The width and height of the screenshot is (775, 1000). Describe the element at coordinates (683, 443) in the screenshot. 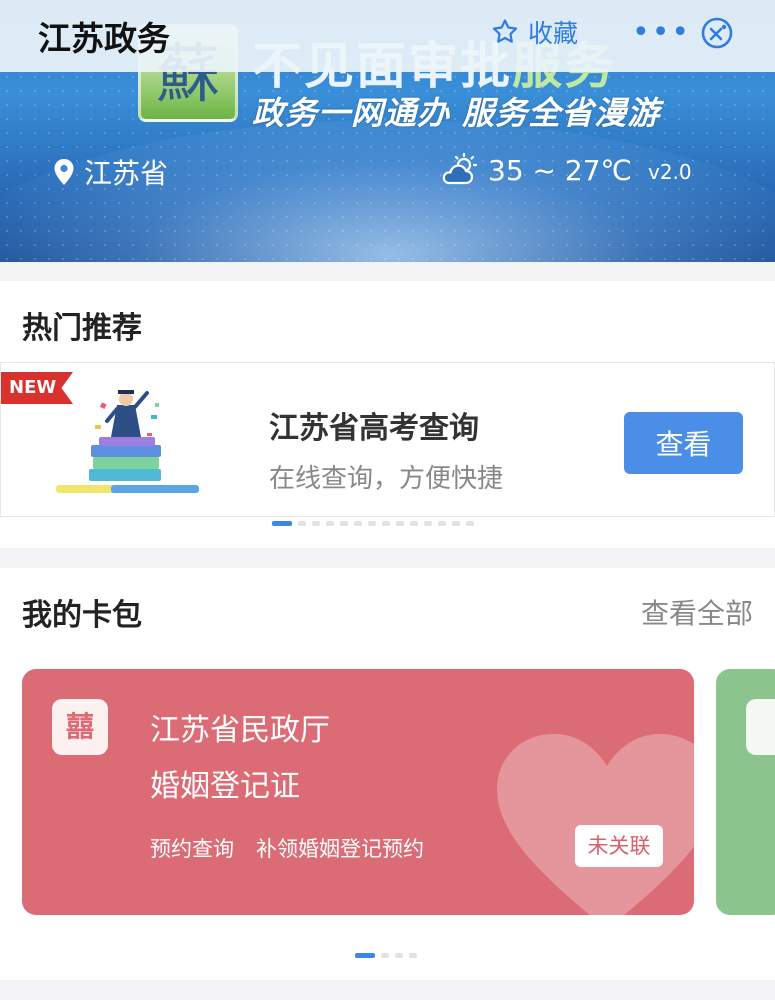

I see `view-button: 查看` at that location.